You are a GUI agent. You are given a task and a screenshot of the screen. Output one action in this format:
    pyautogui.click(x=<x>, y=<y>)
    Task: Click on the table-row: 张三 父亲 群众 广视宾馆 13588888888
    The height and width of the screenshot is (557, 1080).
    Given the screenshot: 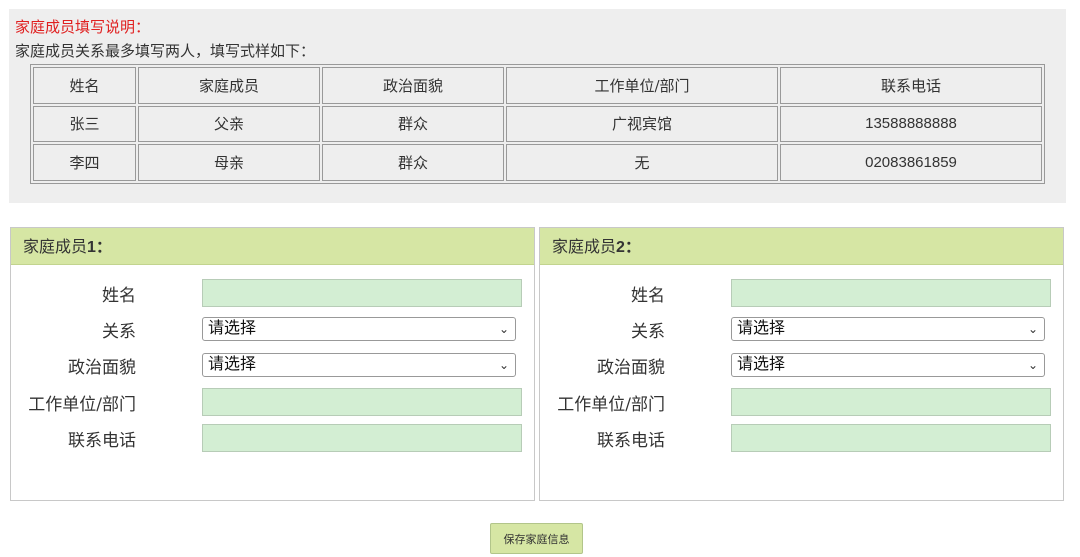 What is the action you would take?
    pyautogui.click(x=537, y=124)
    